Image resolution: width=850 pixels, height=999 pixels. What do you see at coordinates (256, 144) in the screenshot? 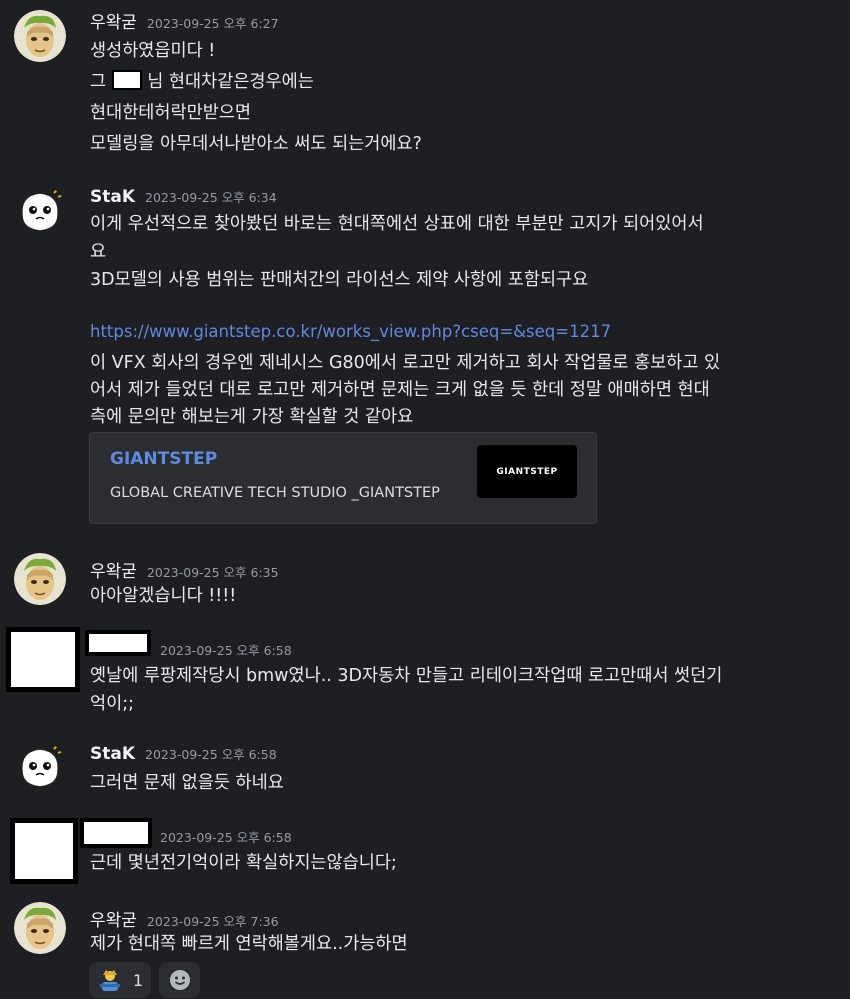
I see `message-text: 모델링을 아무데서나받아소 써도 되는거에요?` at bounding box center [256, 144].